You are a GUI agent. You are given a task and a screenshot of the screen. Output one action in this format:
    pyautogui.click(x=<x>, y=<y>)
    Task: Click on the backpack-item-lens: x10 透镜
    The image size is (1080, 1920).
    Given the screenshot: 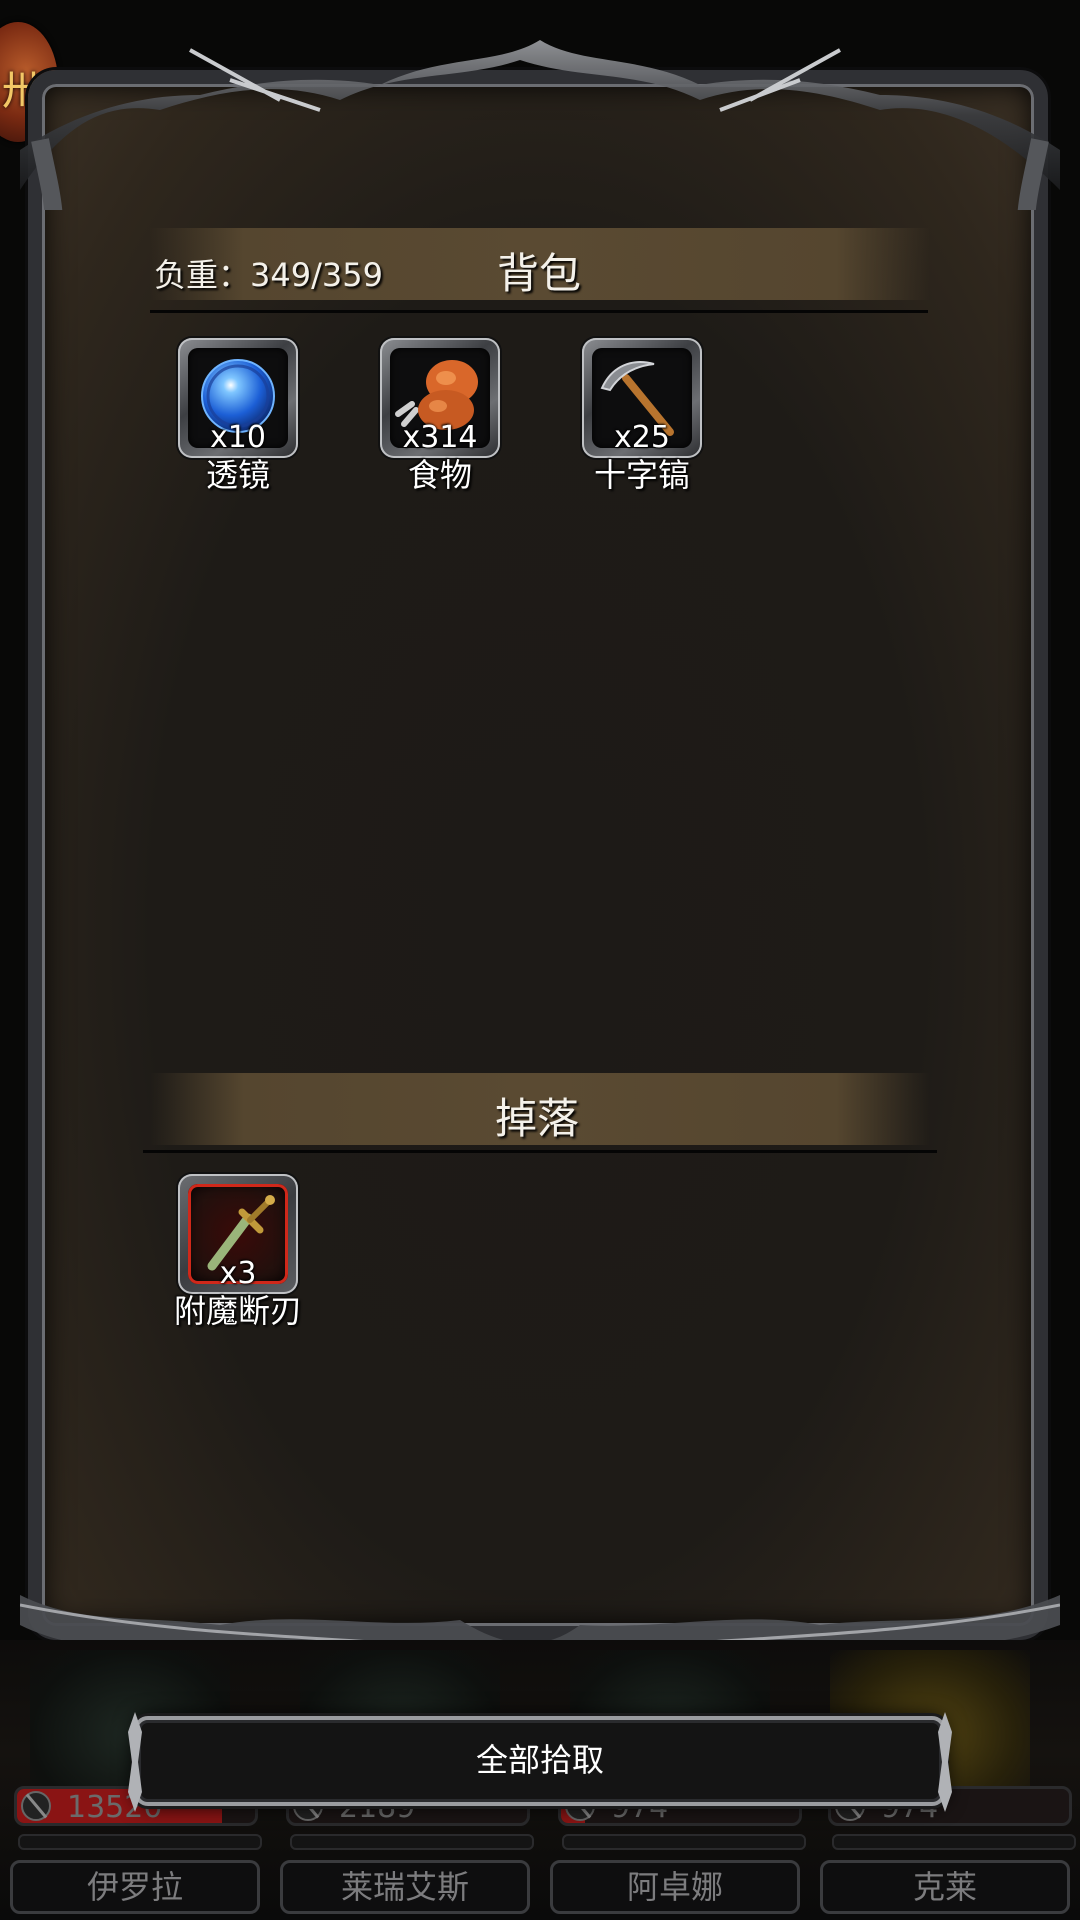 What is the action you would take?
    pyautogui.click(x=241, y=416)
    